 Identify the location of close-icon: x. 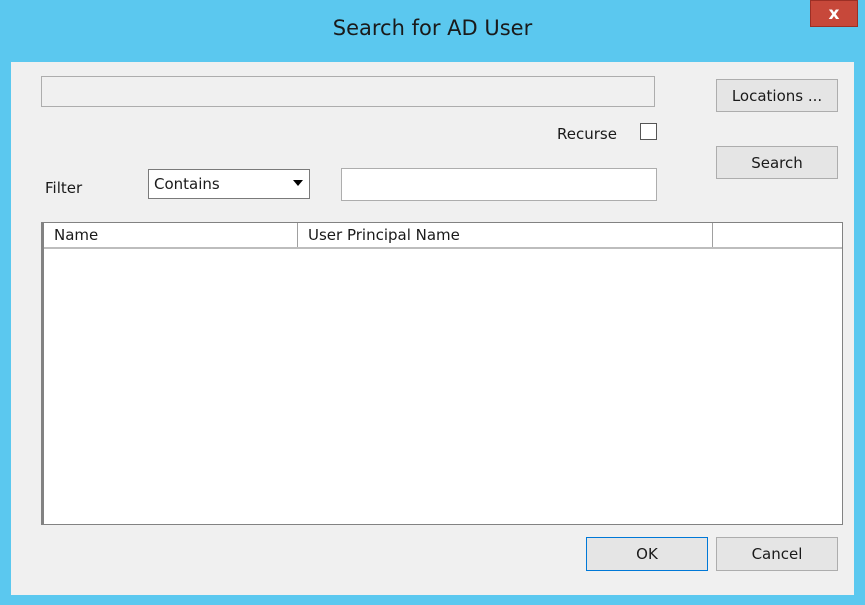
(834, 13).